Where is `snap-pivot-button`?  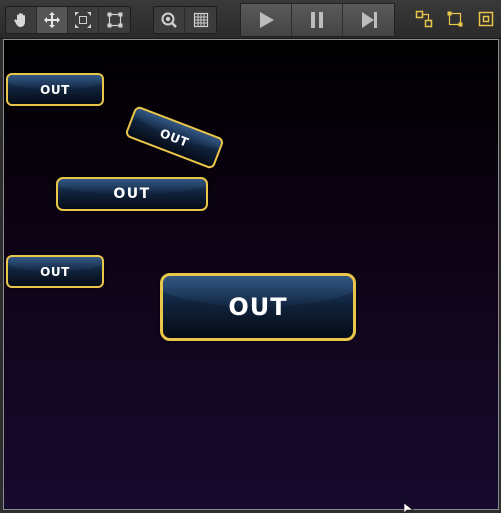
snap-pivot-button is located at coordinates (423, 19).